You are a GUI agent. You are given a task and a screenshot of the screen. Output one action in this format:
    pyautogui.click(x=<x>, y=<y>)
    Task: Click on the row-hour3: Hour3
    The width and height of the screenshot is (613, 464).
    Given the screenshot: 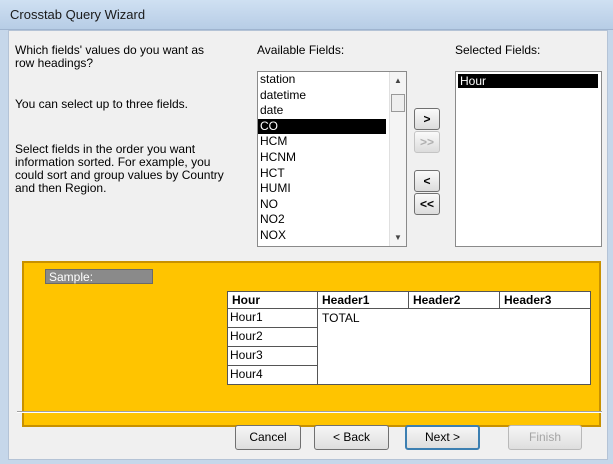 What is the action you would take?
    pyautogui.click(x=273, y=356)
    